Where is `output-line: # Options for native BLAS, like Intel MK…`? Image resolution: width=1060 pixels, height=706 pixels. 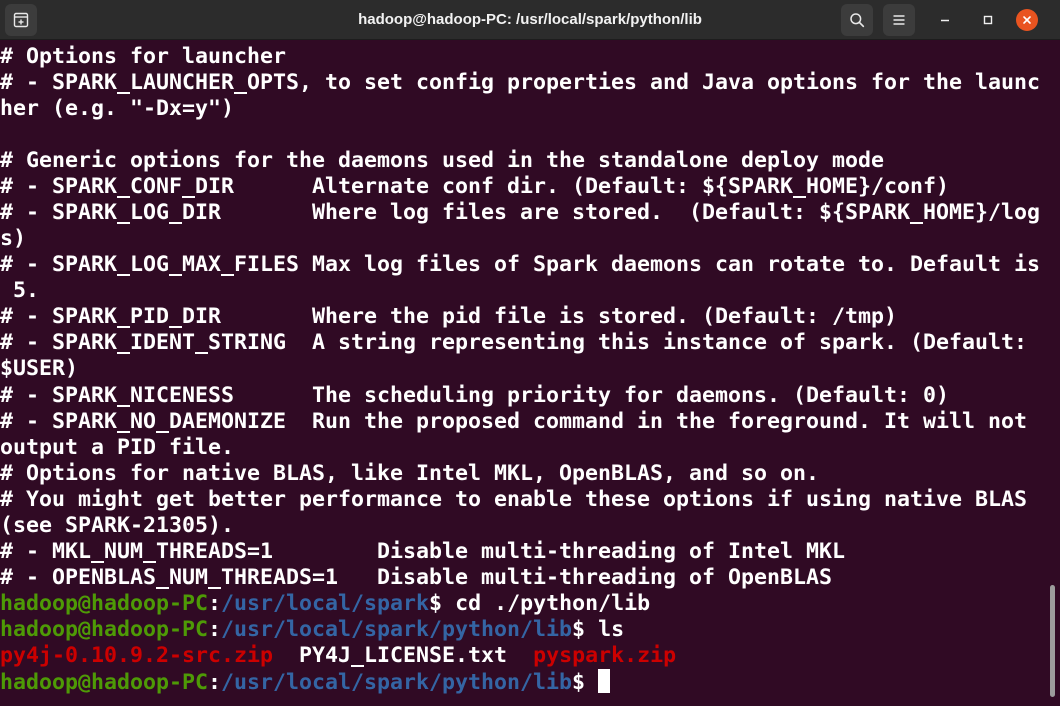 output-line: # Options for native BLAS, like Intel MK… is located at coordinates (410, 473).